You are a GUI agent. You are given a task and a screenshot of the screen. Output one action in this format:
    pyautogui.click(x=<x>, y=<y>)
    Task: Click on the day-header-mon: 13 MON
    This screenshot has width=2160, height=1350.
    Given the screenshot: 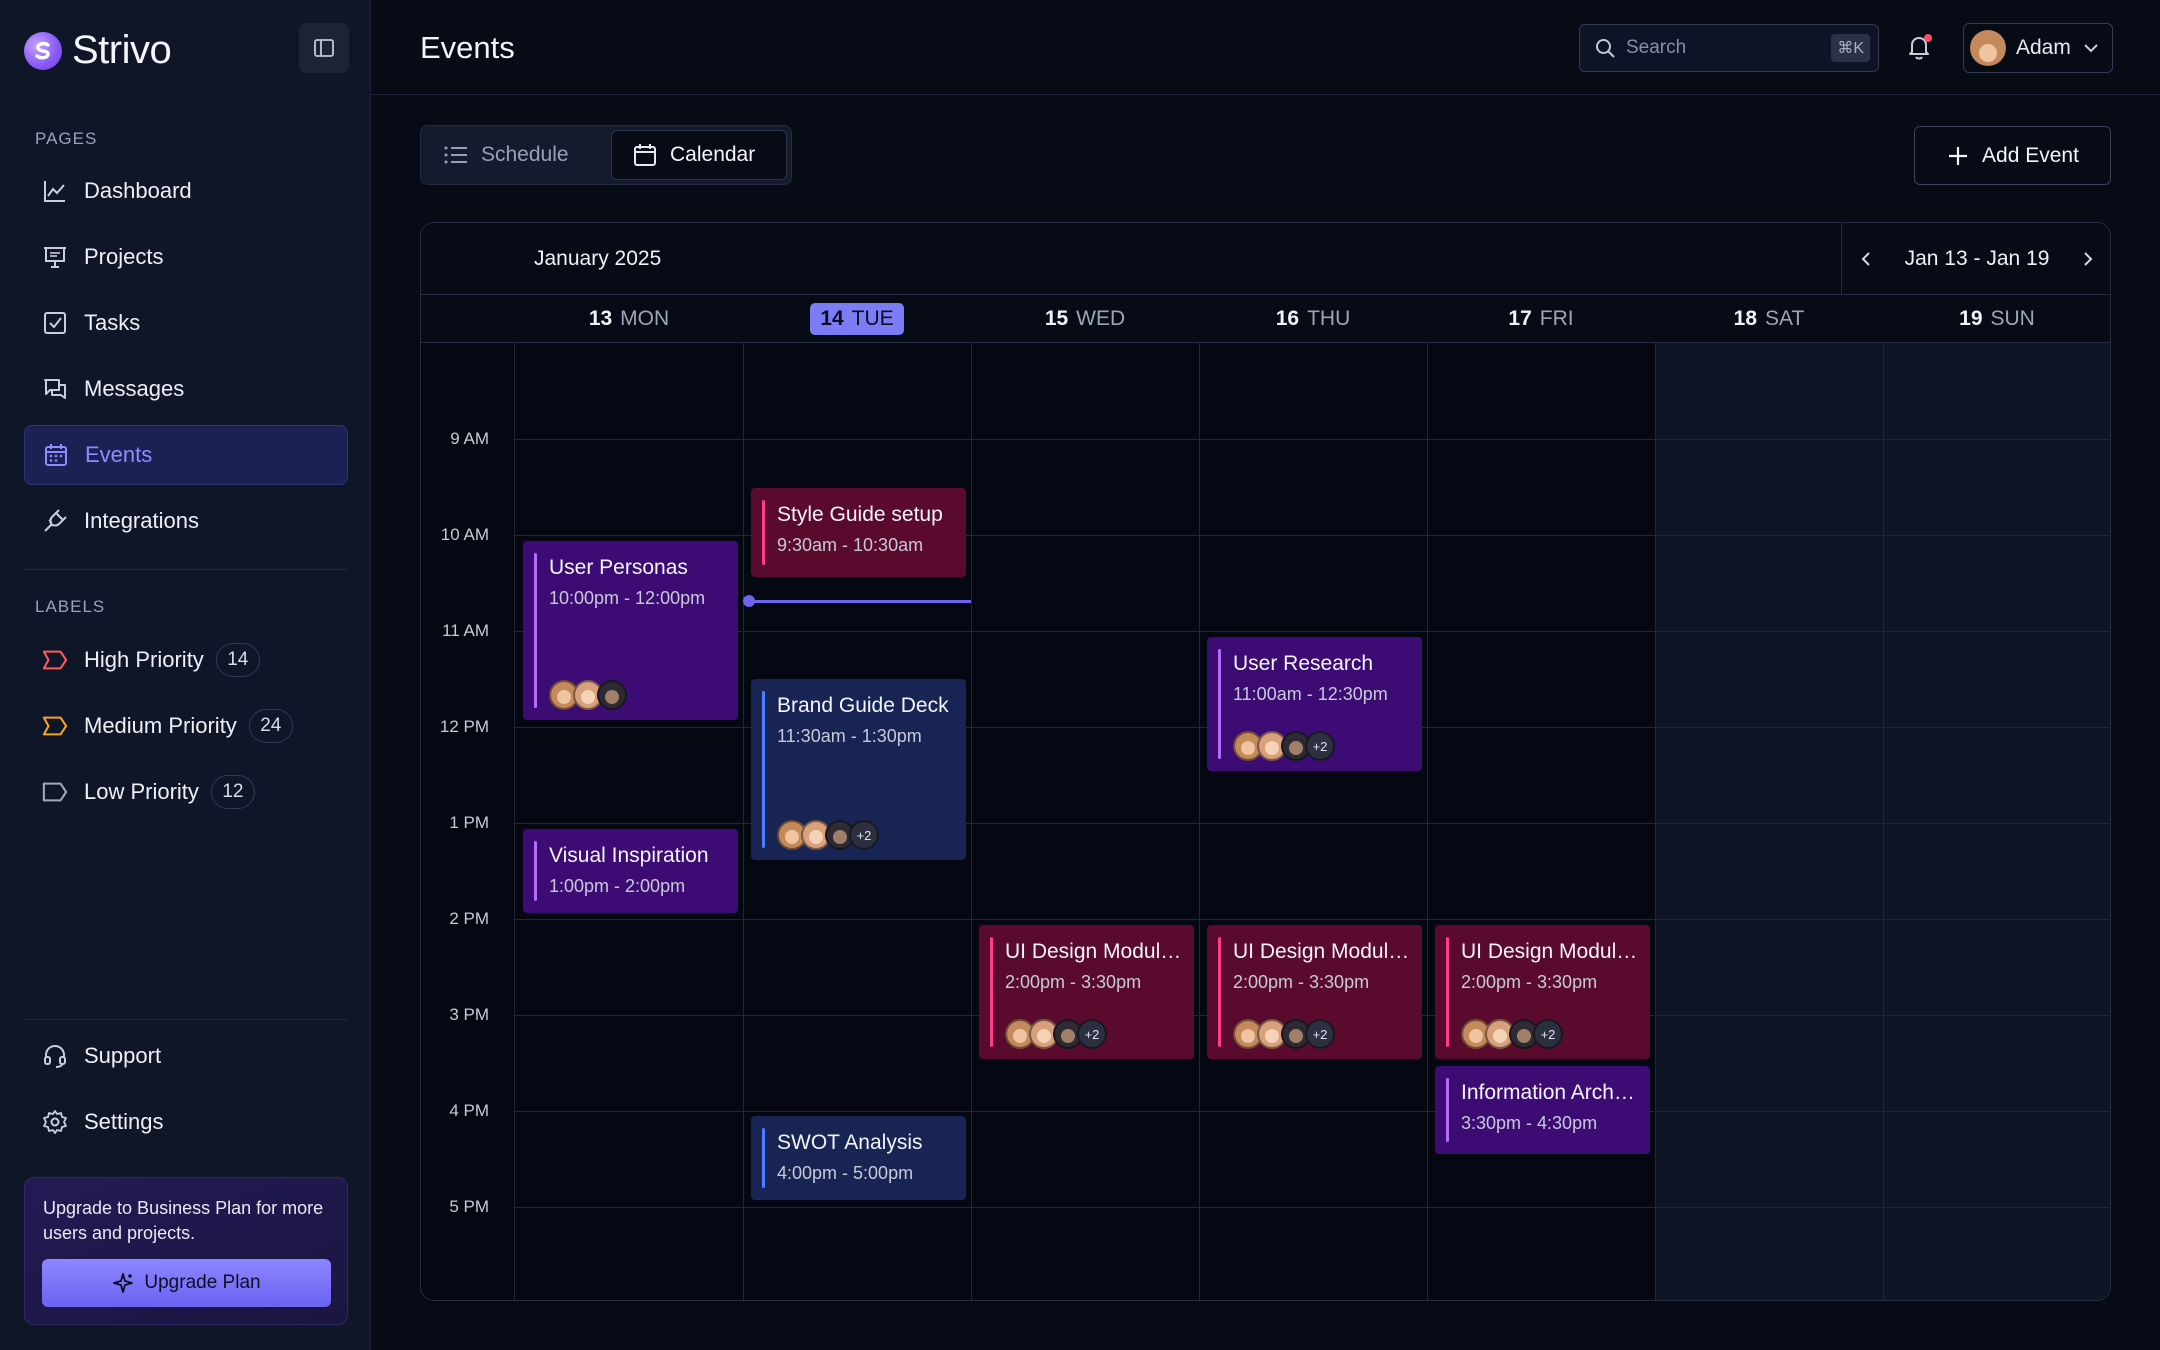 What is the action you would take?
    pyautogui.click(x=629, y=319)
    